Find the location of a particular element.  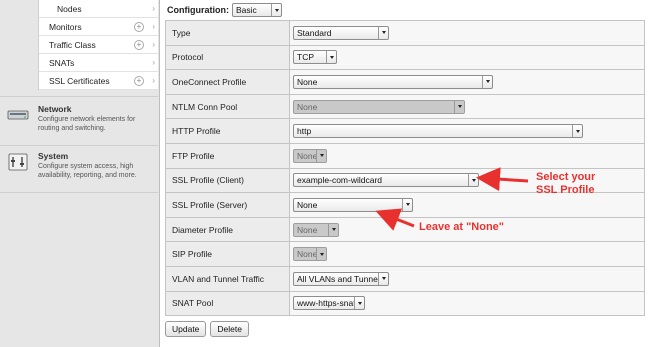

settings-label: Protocol is located at coordinates (227, 57).